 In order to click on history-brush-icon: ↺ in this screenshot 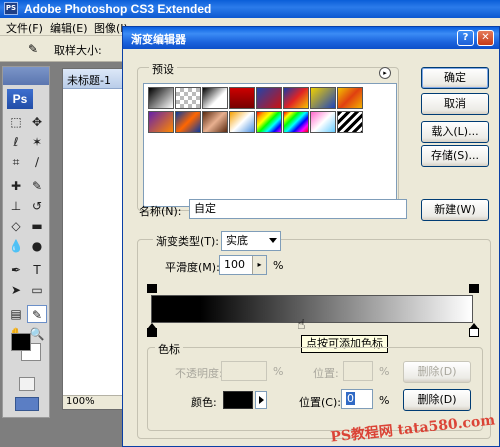, I will do `click(37, 206)`.